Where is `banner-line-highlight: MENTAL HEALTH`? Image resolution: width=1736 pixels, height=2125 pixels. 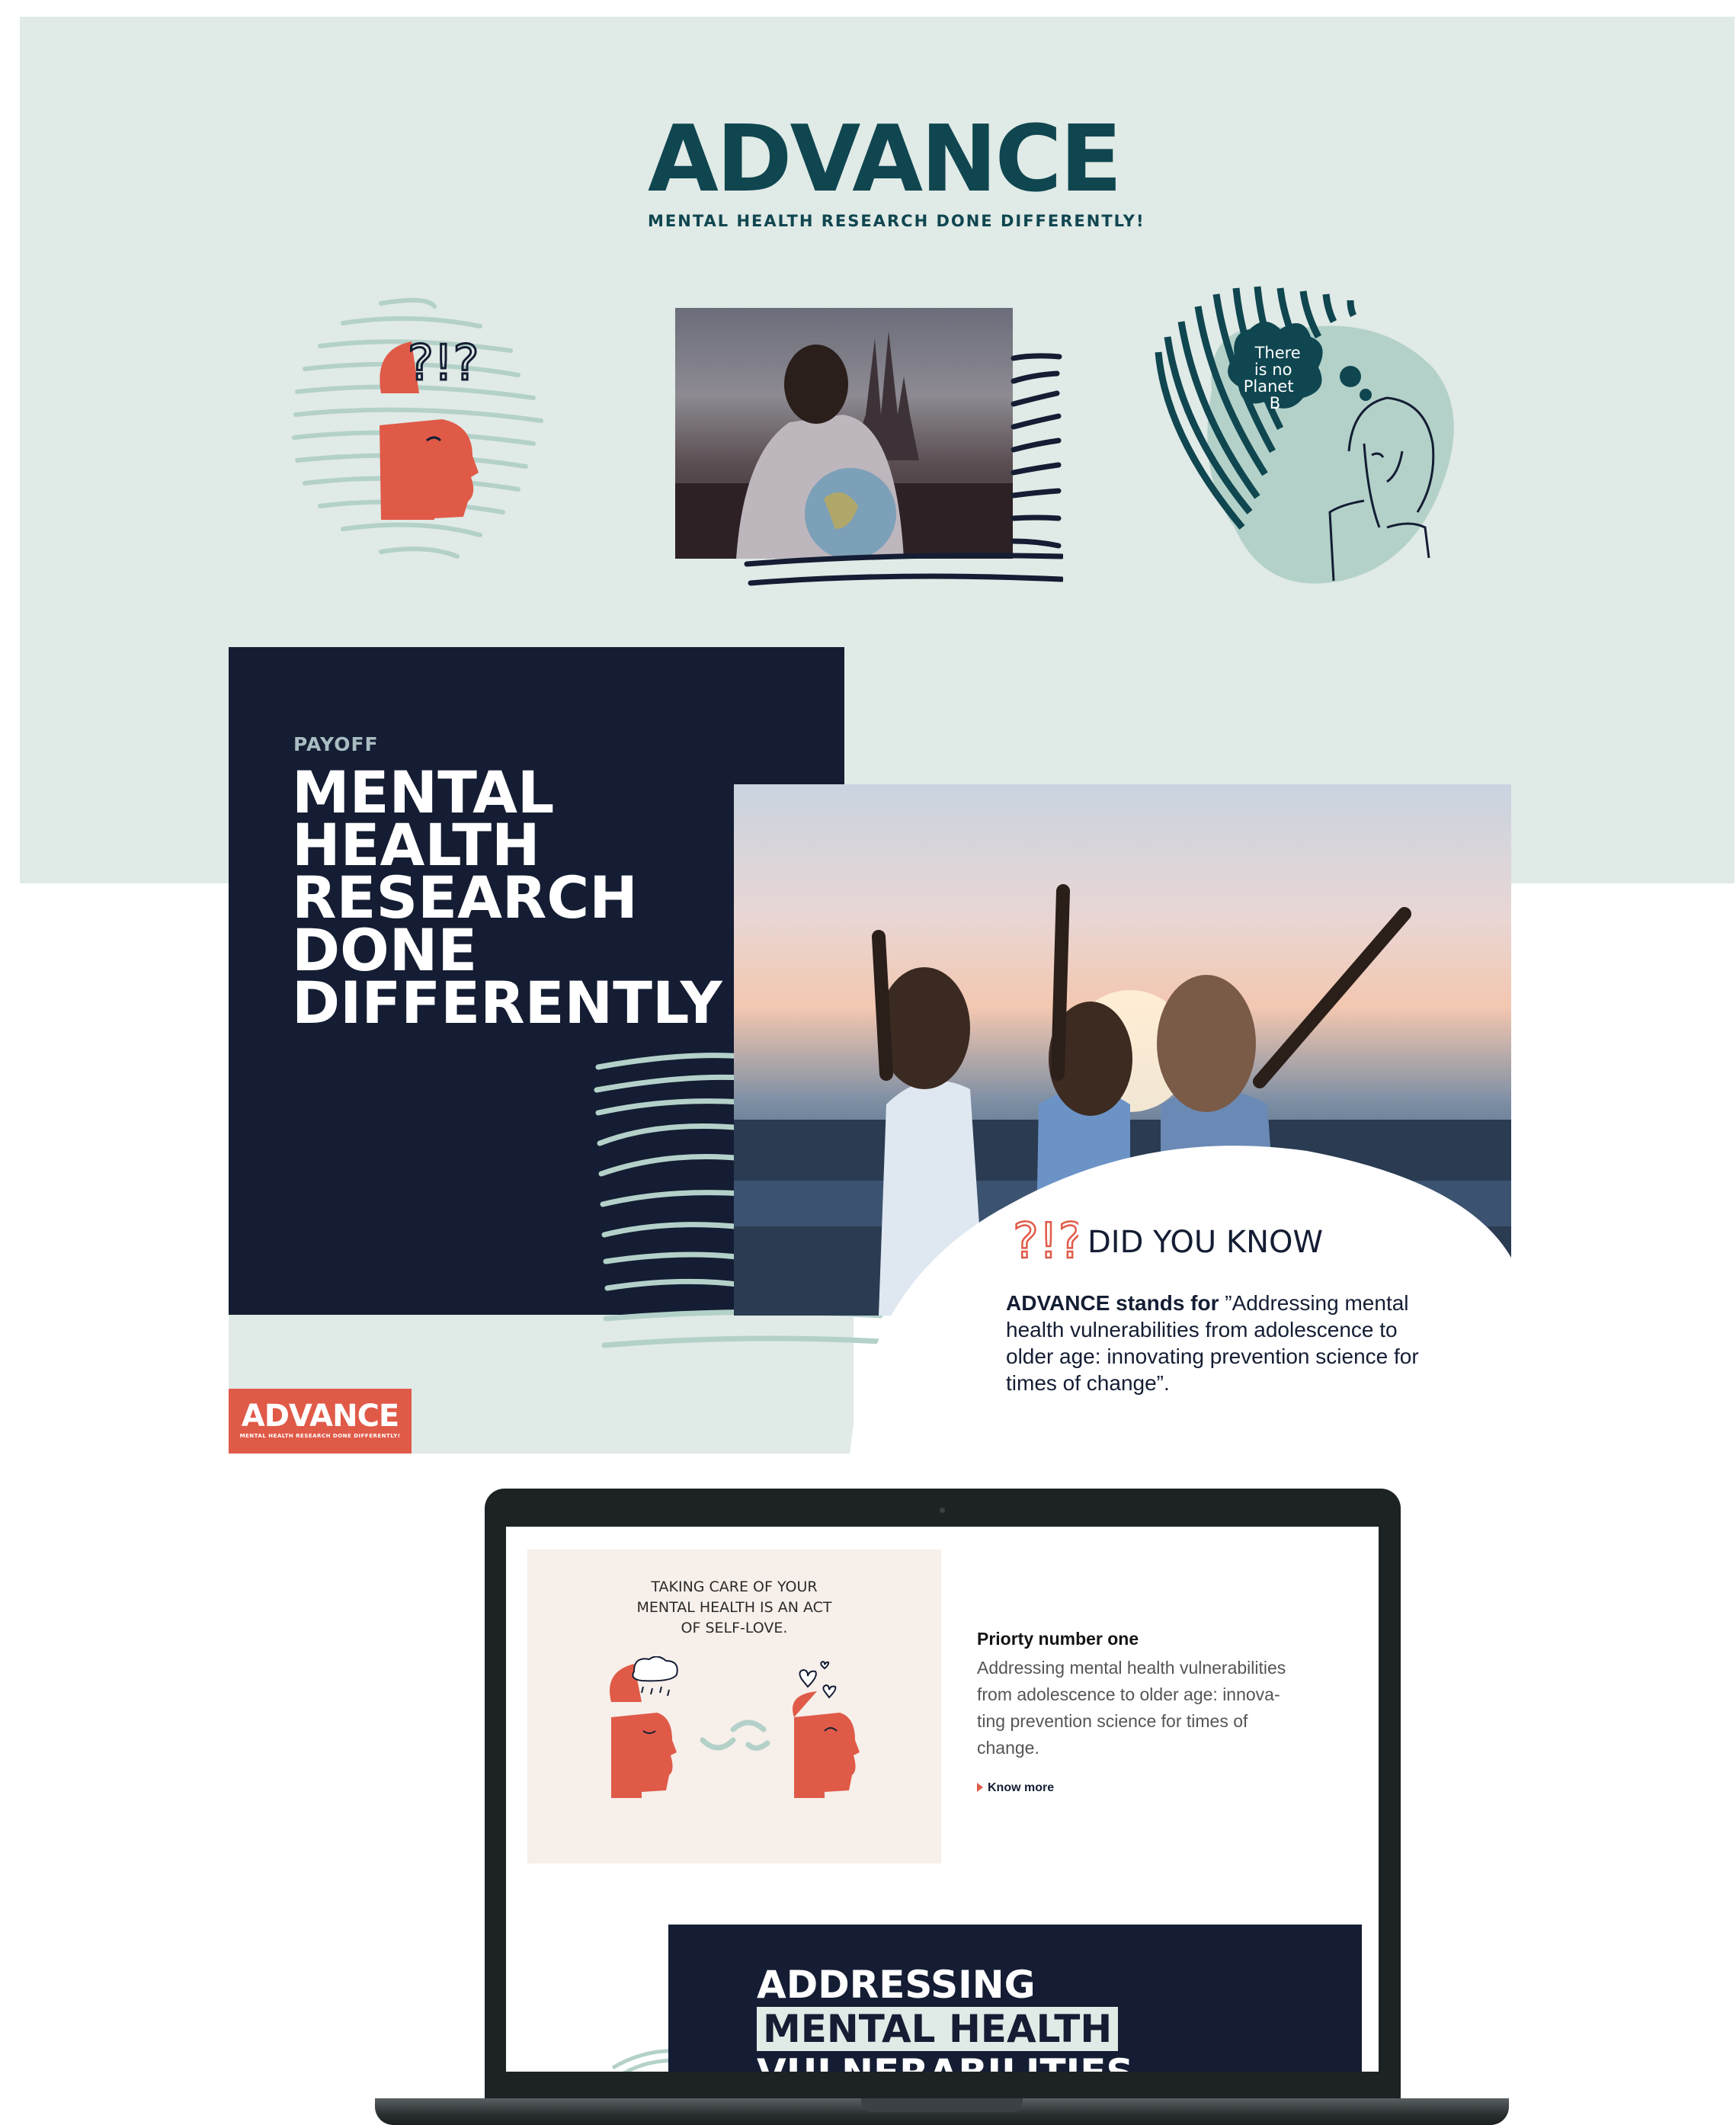
banner-line-highlight: MENTAL HEALTH is located at coordinates (938, 2029).